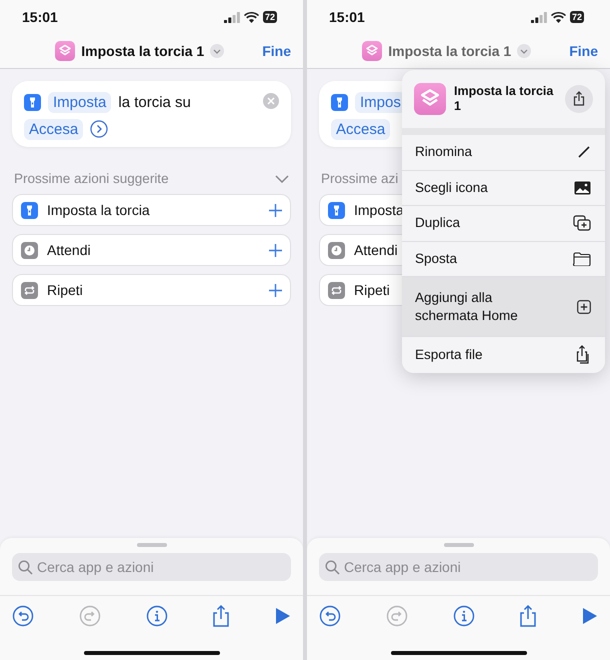 Image resolution: width=610 pixels, height=660 pixels. Describe the element at coordinates (503, 354) in the screenshot. I see `menu-item: Esporta file` at that location.